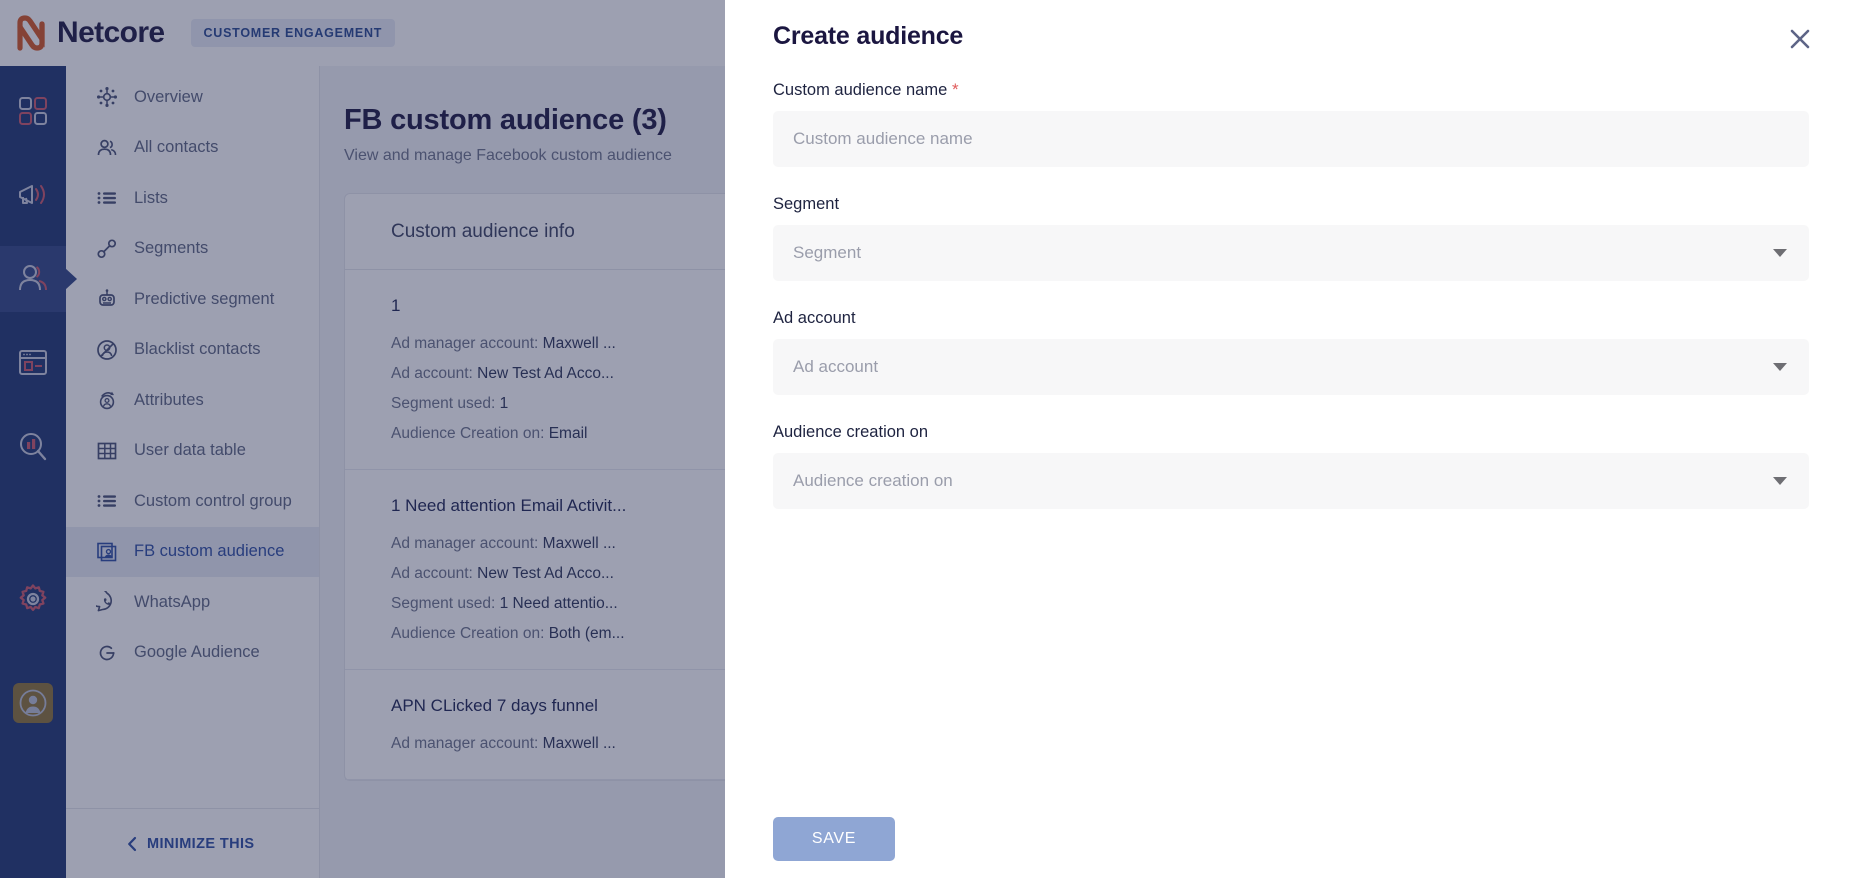 The height and width of the screenshot is (878, 1857). I want to click on drawer-title: Create audience, so click(868, 36).